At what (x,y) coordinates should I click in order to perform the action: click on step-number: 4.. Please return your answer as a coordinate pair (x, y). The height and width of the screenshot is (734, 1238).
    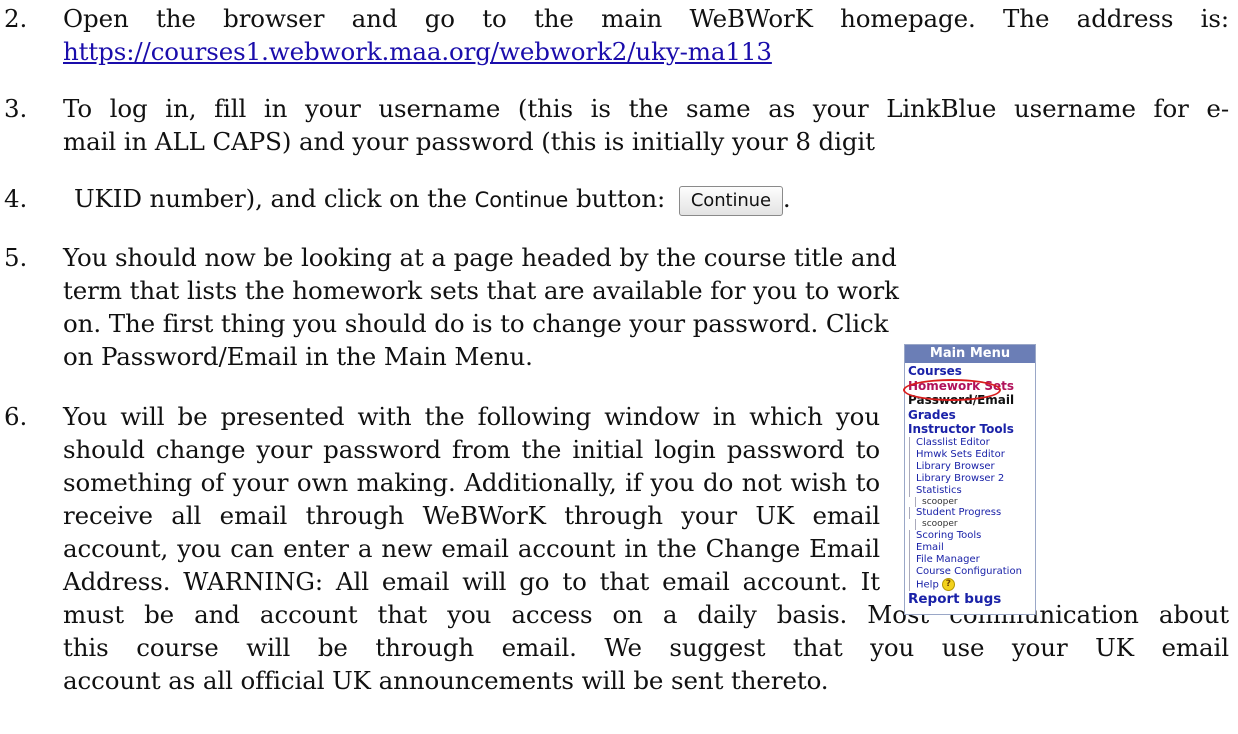
    Looking at the image, I should click on (16, 198).